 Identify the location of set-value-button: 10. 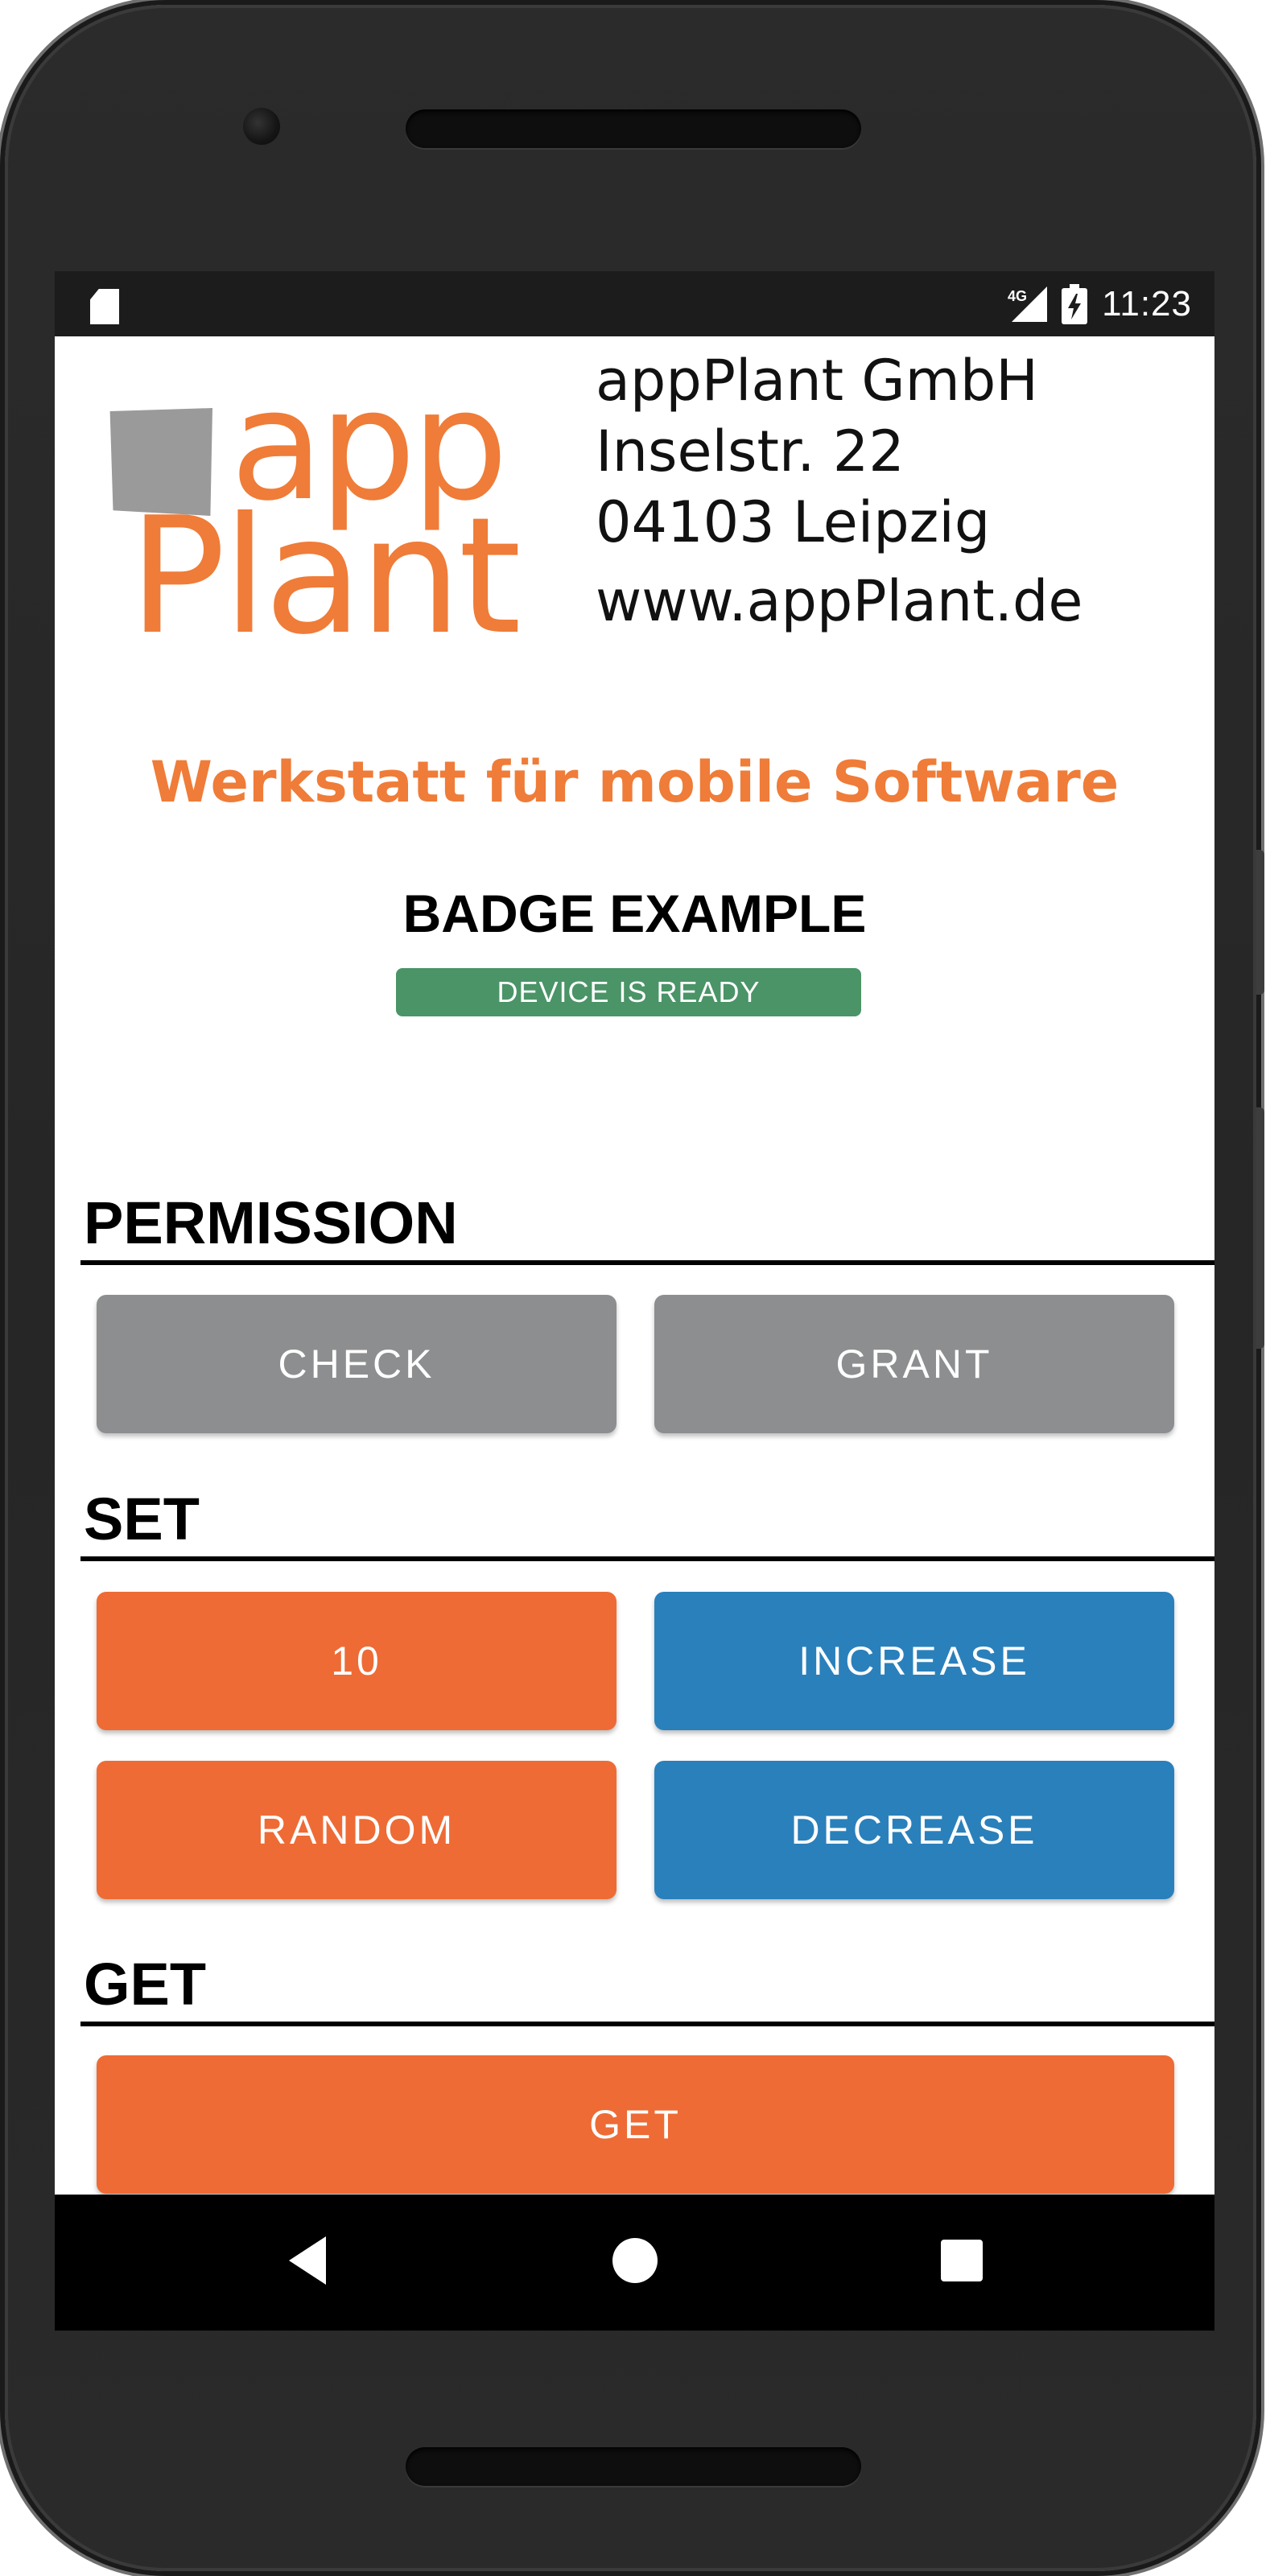
(357, 1661).